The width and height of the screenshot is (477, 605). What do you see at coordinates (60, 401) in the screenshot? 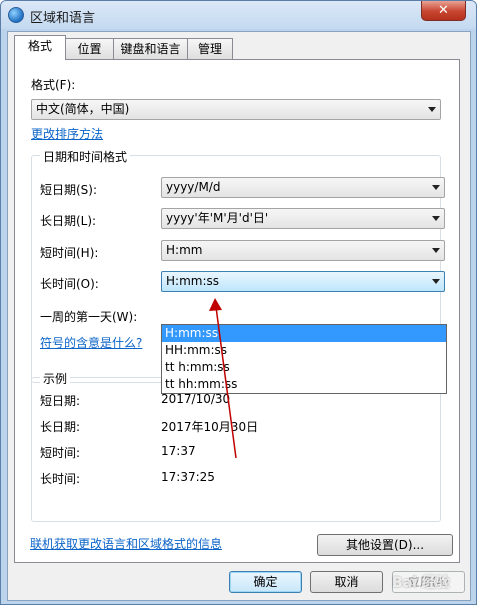
I see `example-label: 短日期:` at bounding box center [60, 401].